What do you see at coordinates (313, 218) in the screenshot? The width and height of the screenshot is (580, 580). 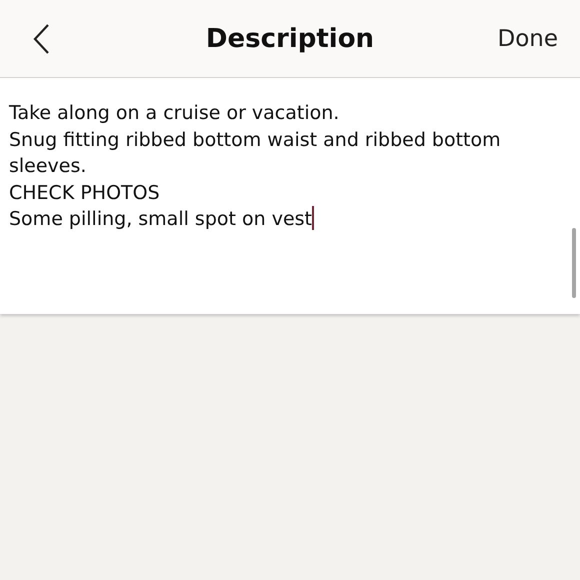 I see `text-cursor` at bounding box center [313, 218].